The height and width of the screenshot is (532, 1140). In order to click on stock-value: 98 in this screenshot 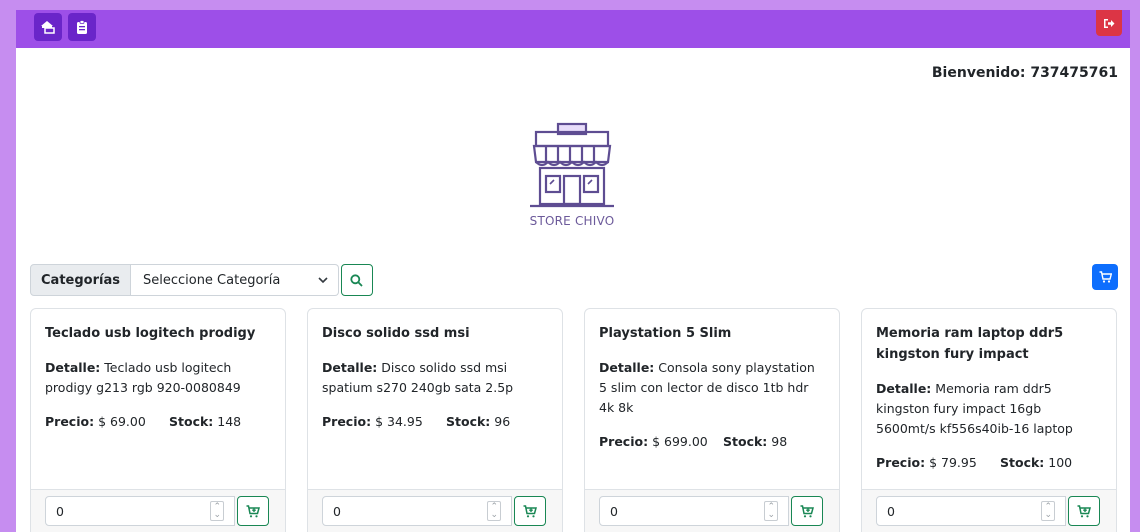, I will do `click(779, 441)`.